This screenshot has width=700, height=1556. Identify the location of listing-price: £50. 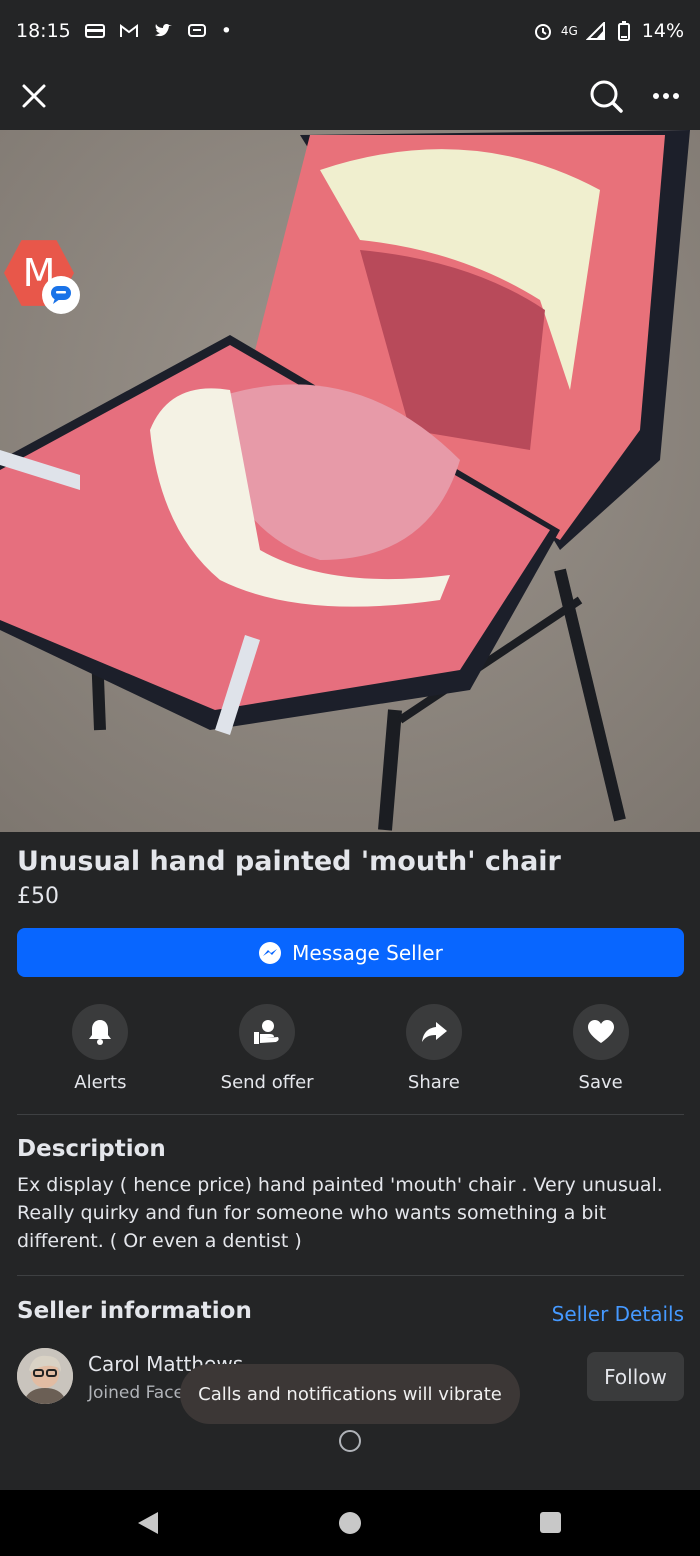
(38, 896).